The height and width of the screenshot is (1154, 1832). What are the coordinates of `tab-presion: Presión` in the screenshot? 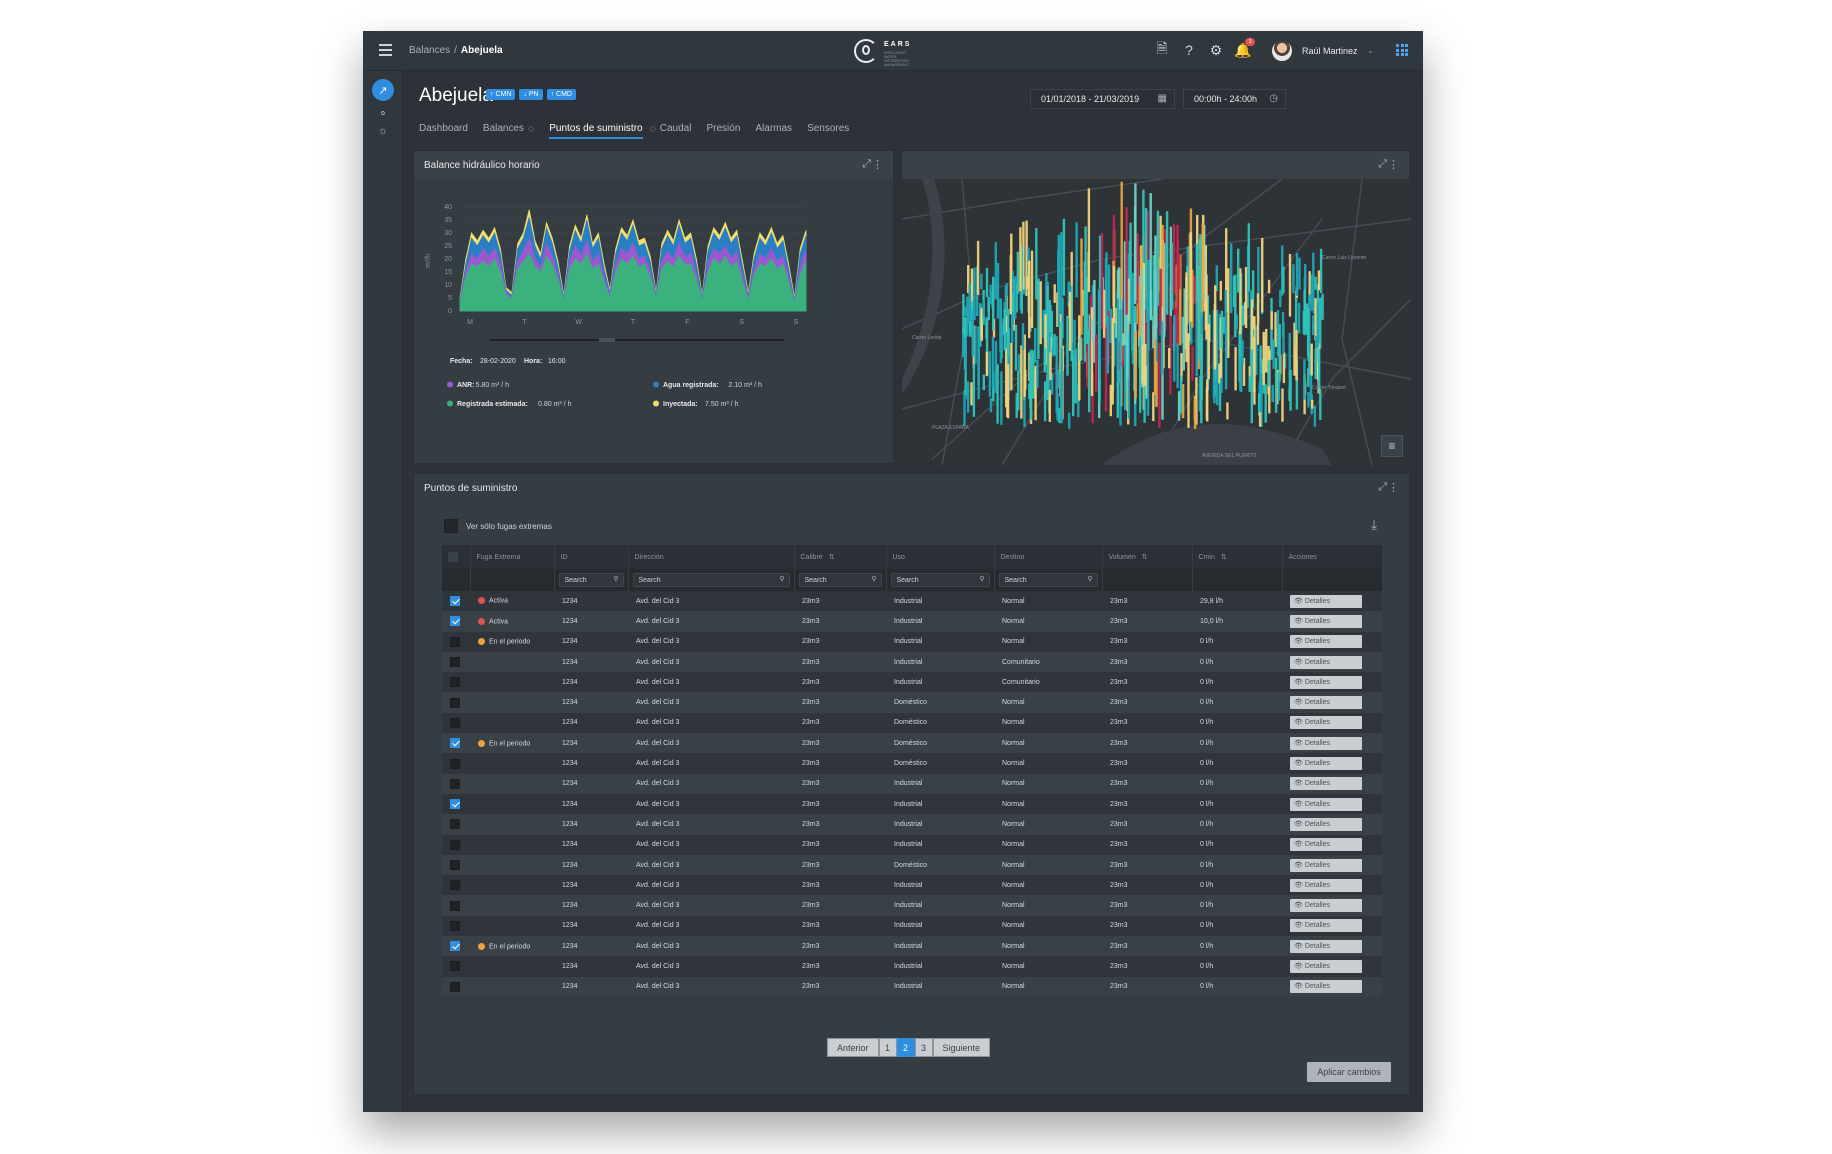 It's located at (723, 131).